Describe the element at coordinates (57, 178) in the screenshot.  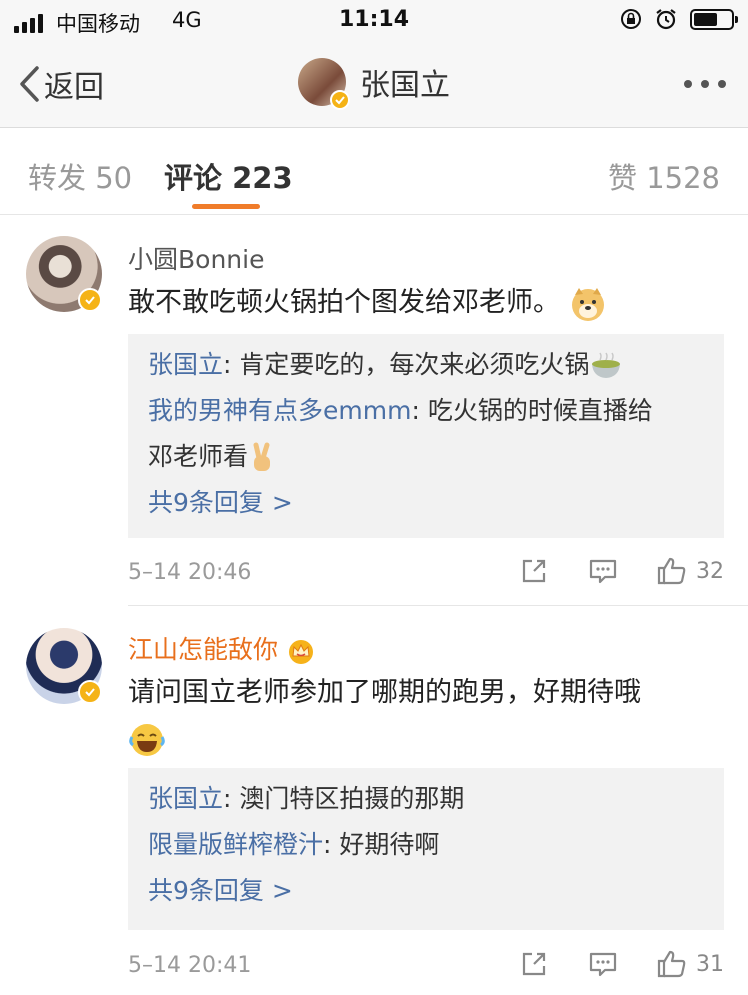
I see `tab-label: 转发` at that location.